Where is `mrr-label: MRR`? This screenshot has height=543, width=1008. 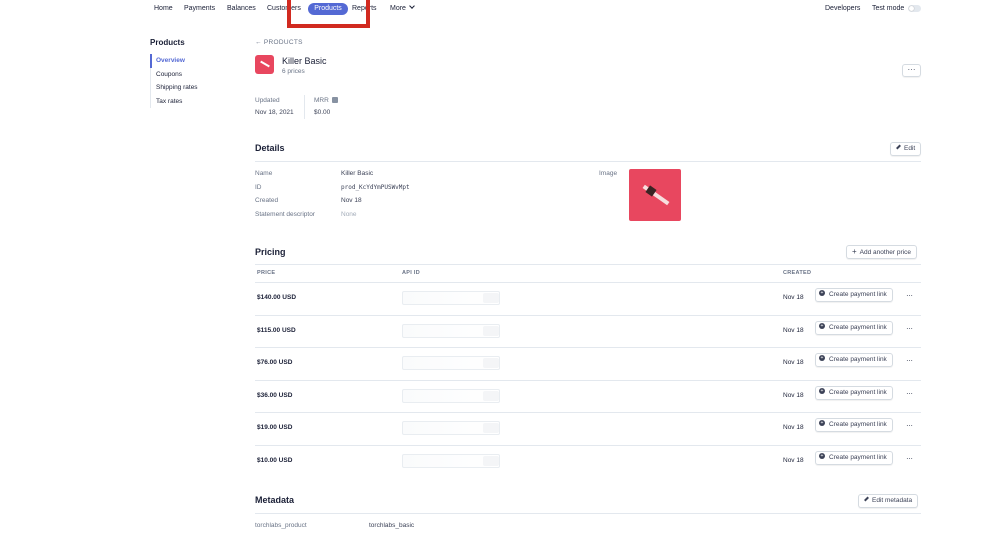 mrr-label: MRR is located at coordinates (321, 100).